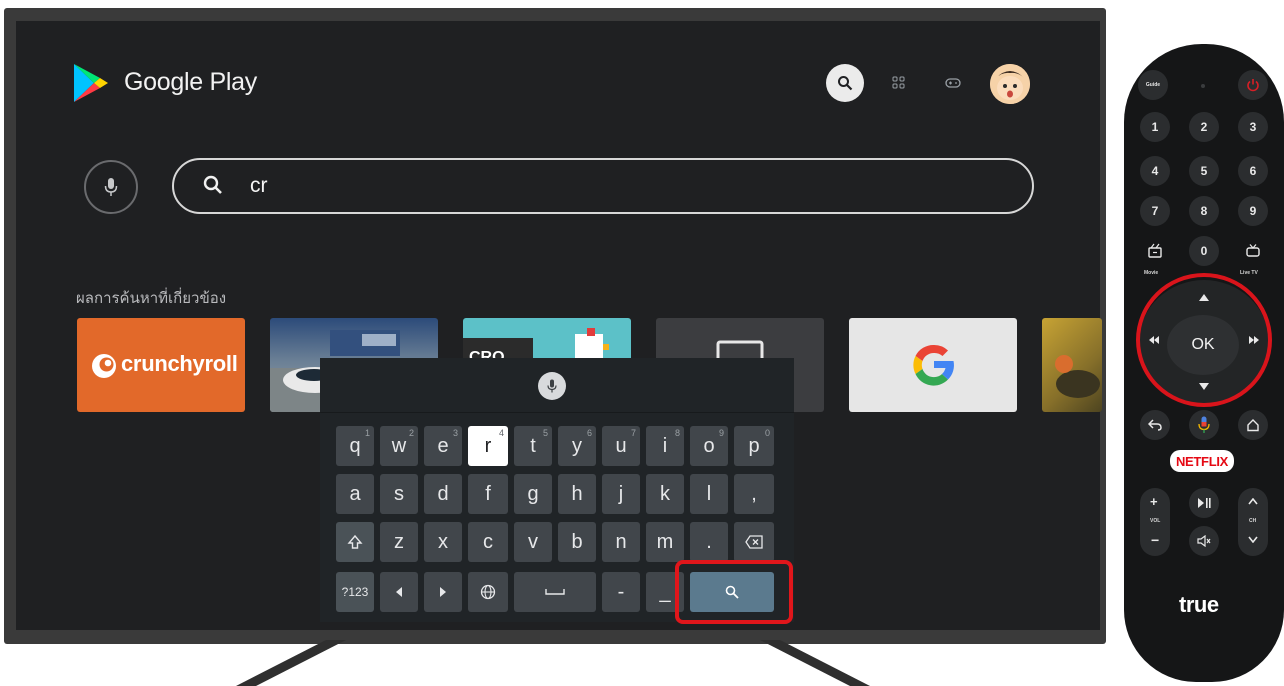  Describe the element at coordinates (845, 83) in the screenshot. I see `search-icon-button` at that location.